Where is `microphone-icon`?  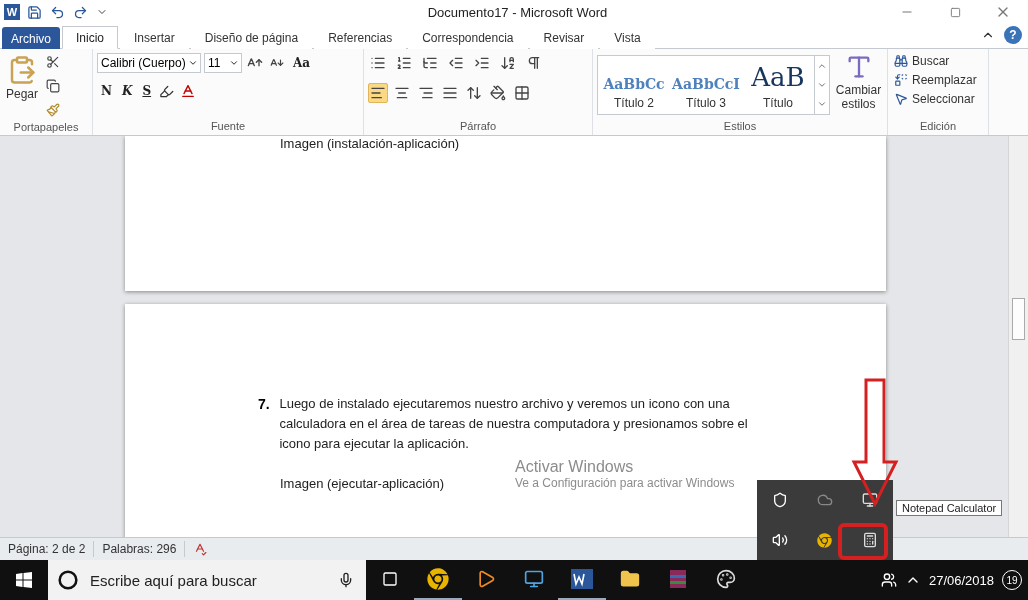 microphone-icon is located at coordinates (346, 580).